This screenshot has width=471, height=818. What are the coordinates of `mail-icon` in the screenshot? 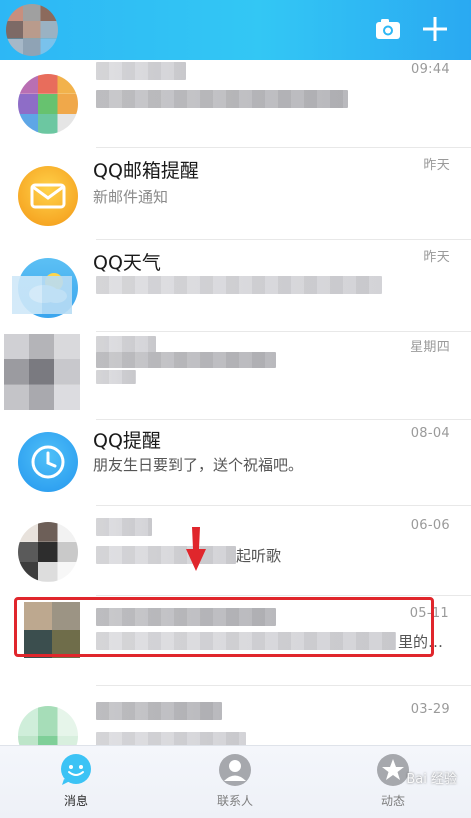 It's located at (48, 196).